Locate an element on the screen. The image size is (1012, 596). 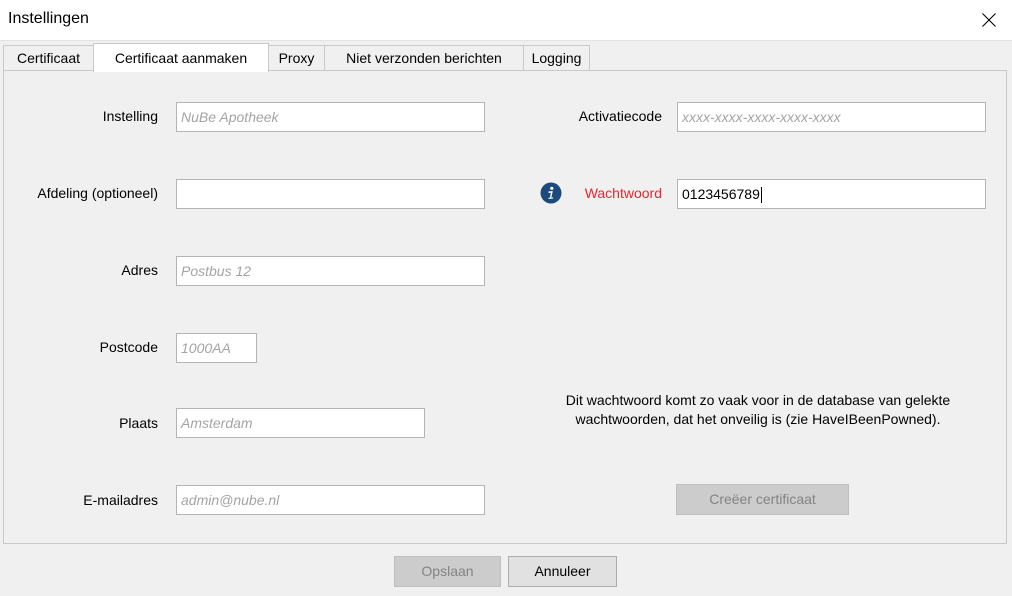
create-certificate-button: Creëer certificaat is located at coordinates (762, 499).